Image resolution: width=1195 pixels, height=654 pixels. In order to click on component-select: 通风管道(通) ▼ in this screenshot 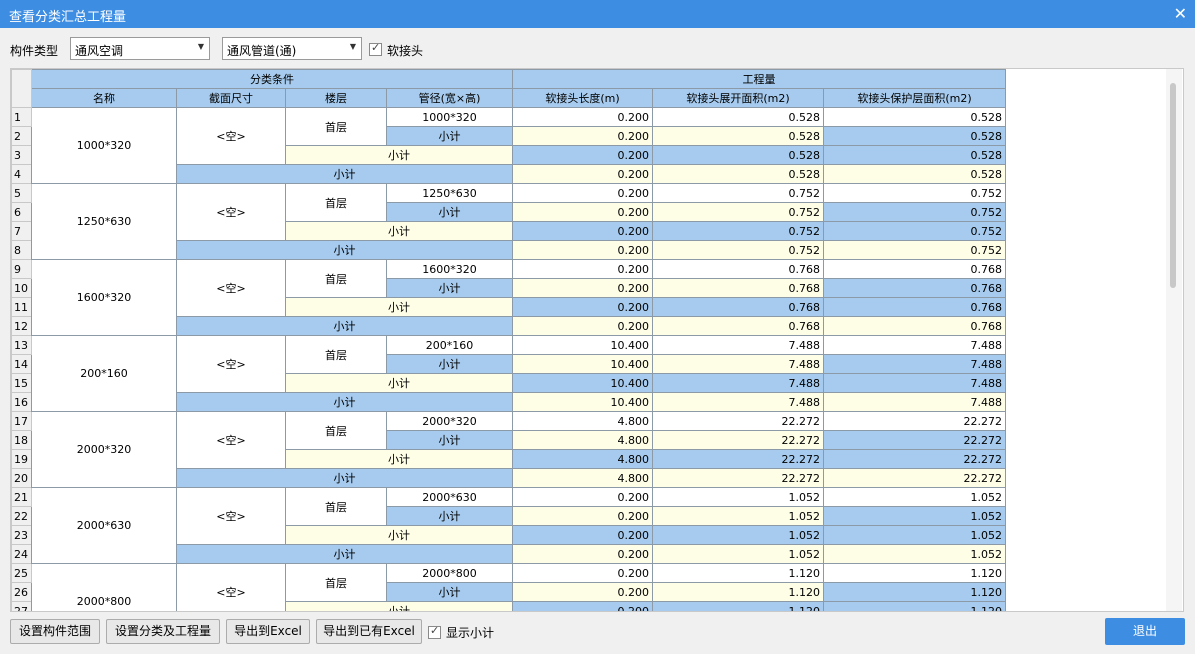, I will do `click(292, 48)`.